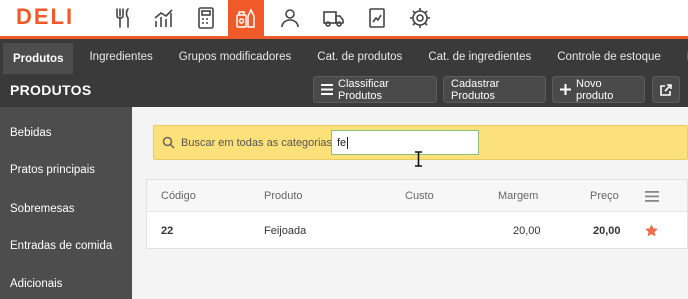  I want to click on table-header: Código Produto Custo Margem Preço, so click(417, 196).